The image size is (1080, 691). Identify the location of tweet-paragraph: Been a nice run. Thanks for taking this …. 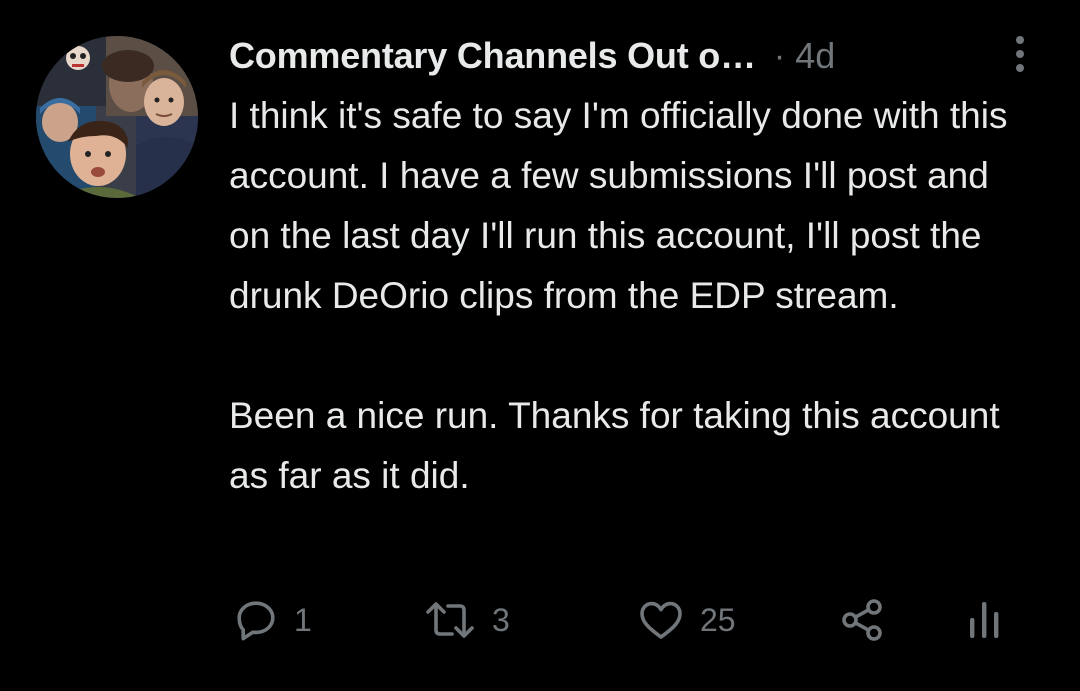
(614, 445).